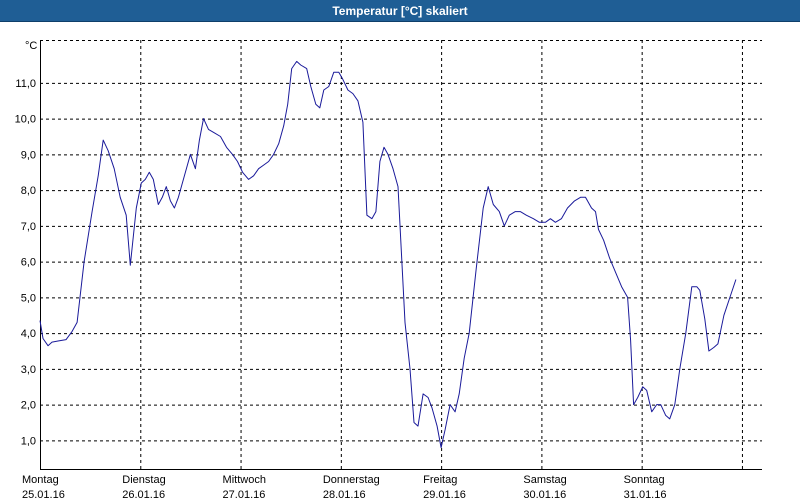  Describe the element at coordinates (444, 494) in the screenshot. I see `x-tick-label-date: 29.01.16` at that location.